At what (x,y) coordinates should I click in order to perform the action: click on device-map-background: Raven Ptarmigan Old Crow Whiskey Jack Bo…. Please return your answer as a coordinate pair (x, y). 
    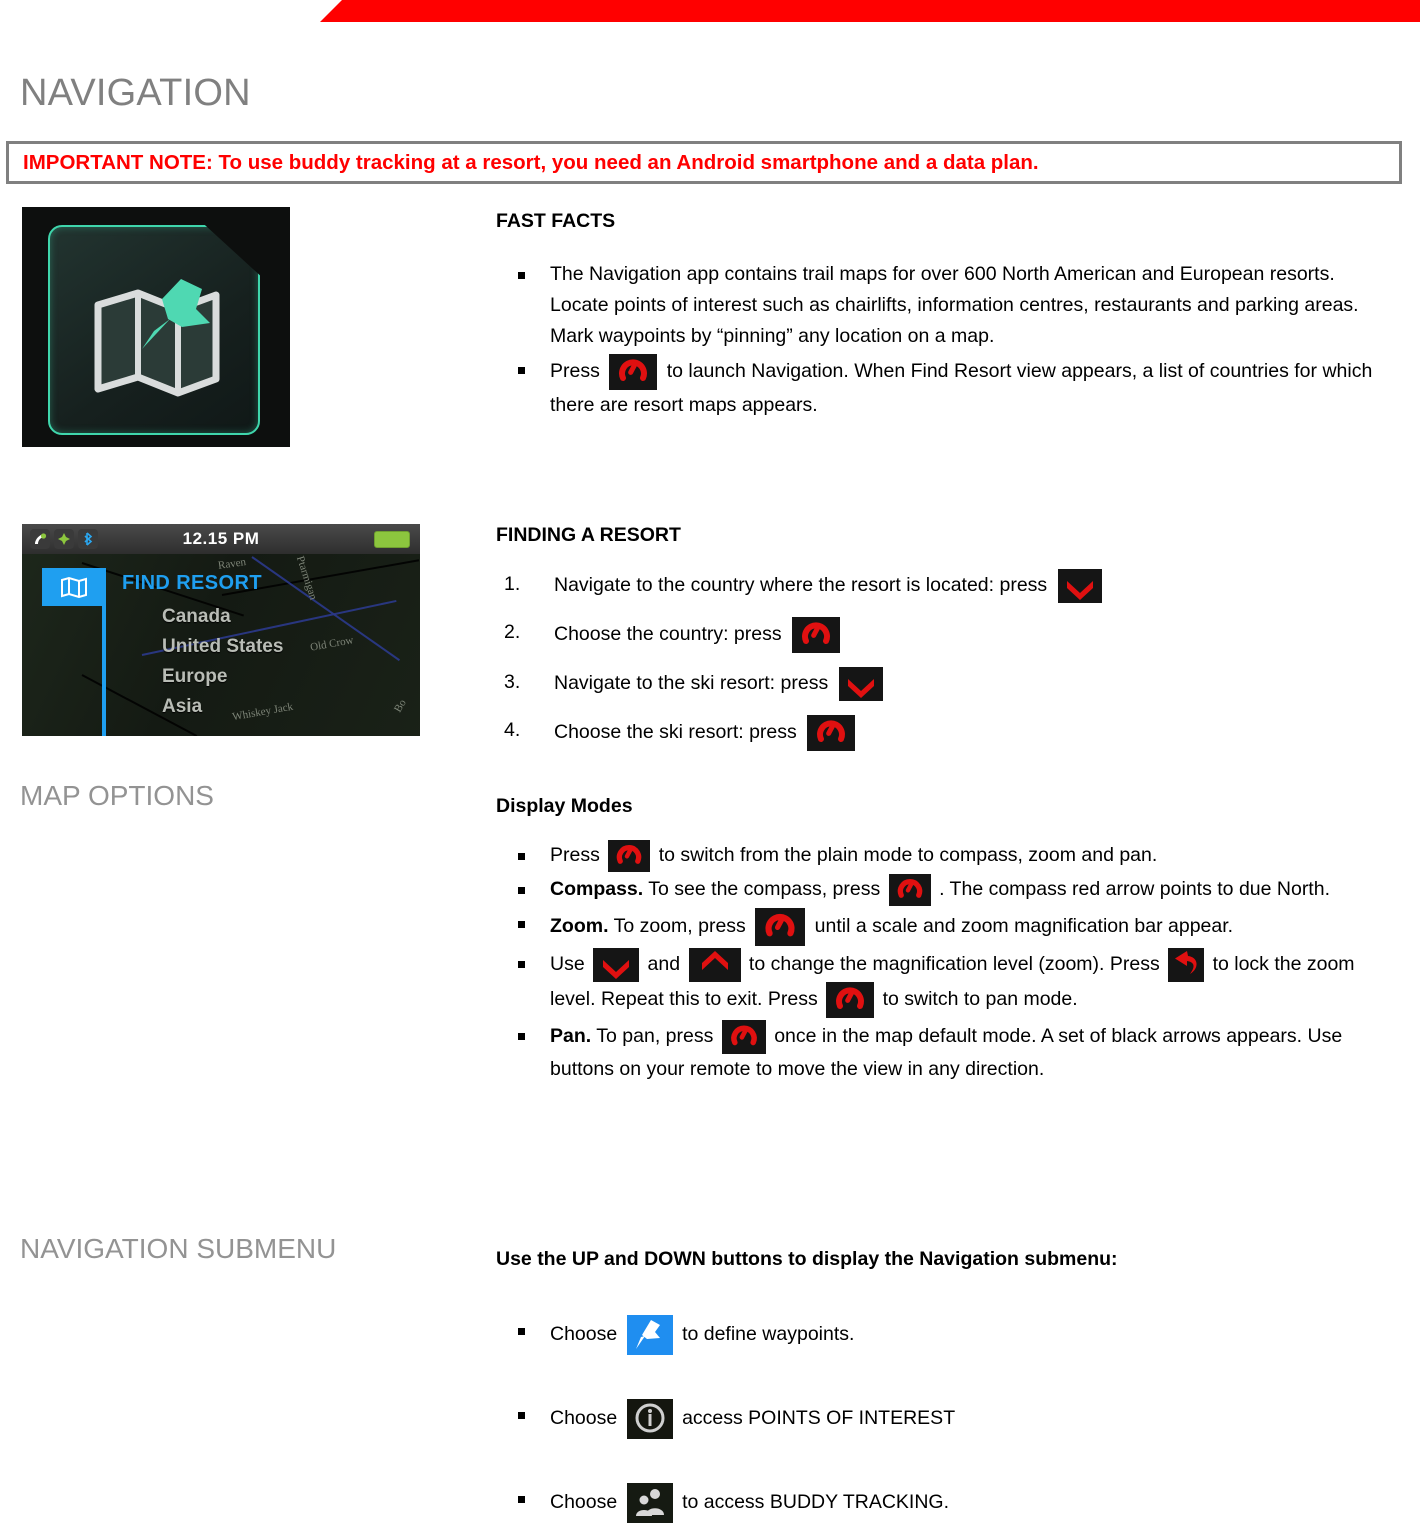
    Looking at the image, I should click on (221, 645).